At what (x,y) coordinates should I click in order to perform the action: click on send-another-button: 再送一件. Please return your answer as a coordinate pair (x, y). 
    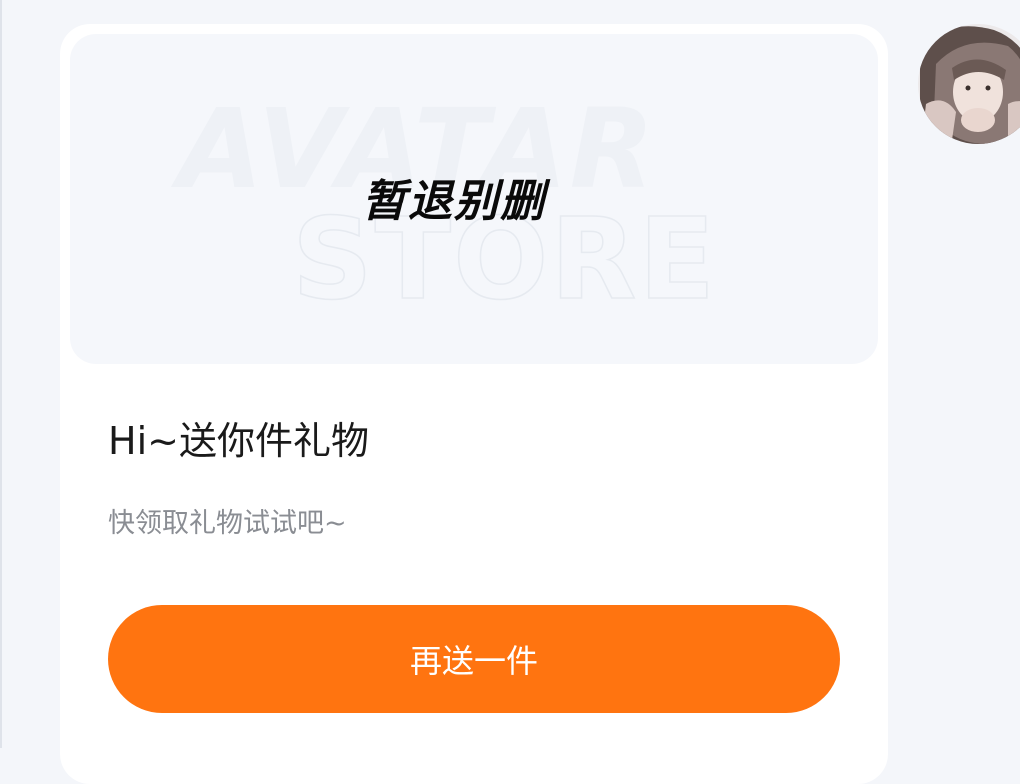
    Looking at the image, I should click on (474, 659).